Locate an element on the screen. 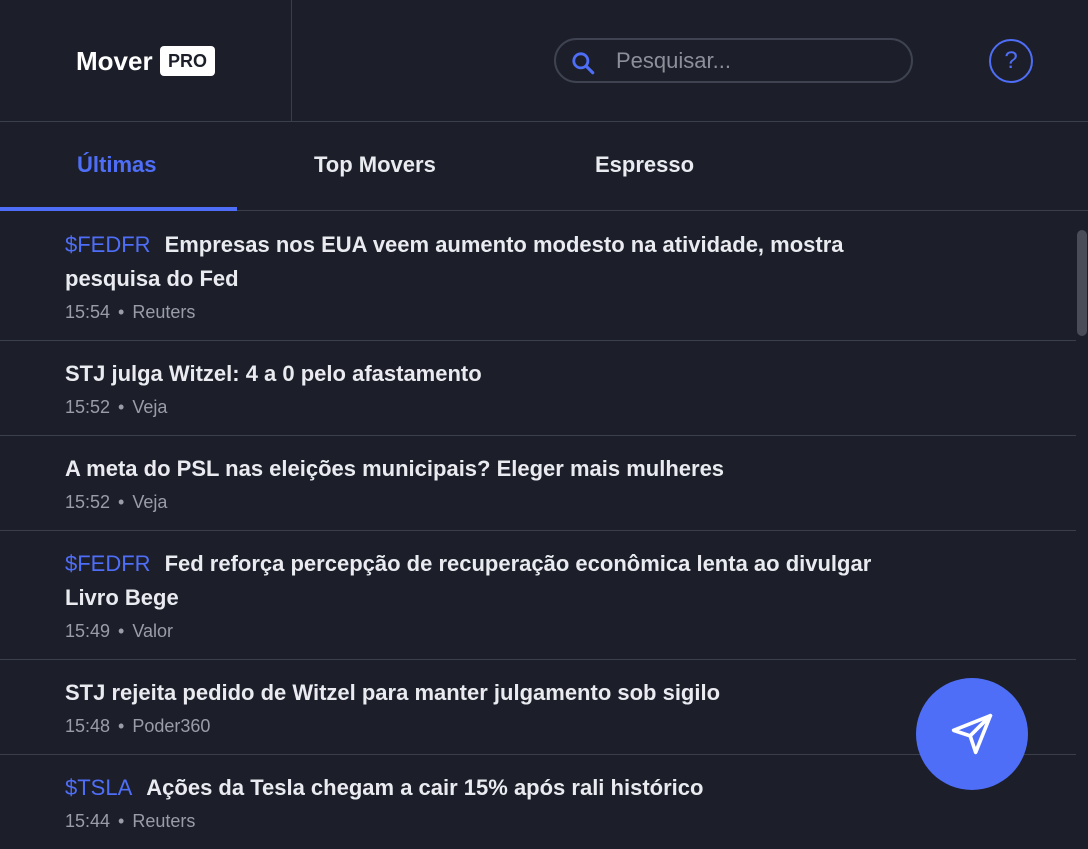 This screenshot has width=1088, height=849. pro-badge: PRO is located at coordinates (188, 61).